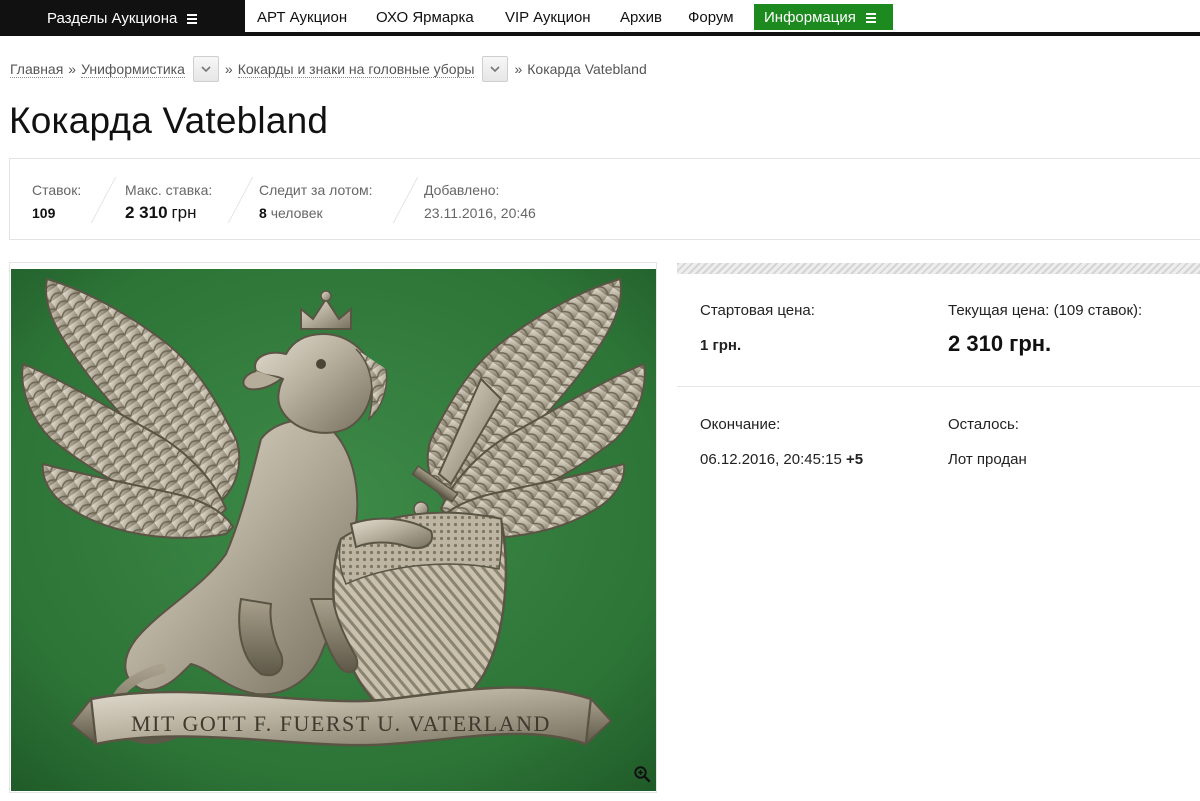 This screenshot has width=1200, height=801. I want to click on stat-added: Добавлено: 23.11.2016, 20:46, so click(480, 201).